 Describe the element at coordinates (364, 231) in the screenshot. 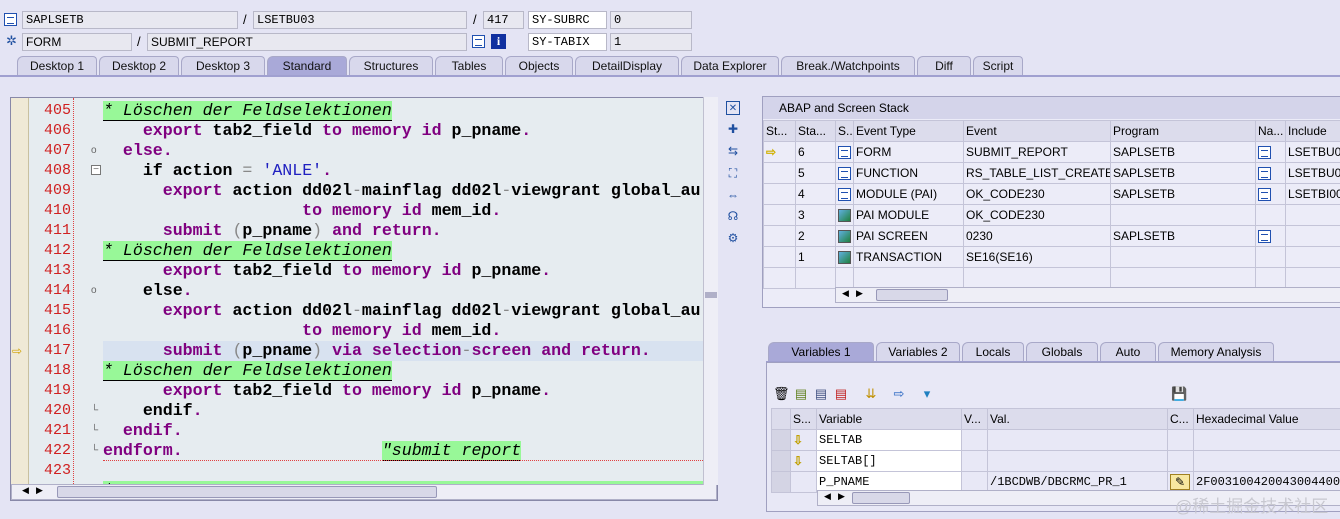

I see `code-line: 411 submit (p_pname) and return.` at that location.